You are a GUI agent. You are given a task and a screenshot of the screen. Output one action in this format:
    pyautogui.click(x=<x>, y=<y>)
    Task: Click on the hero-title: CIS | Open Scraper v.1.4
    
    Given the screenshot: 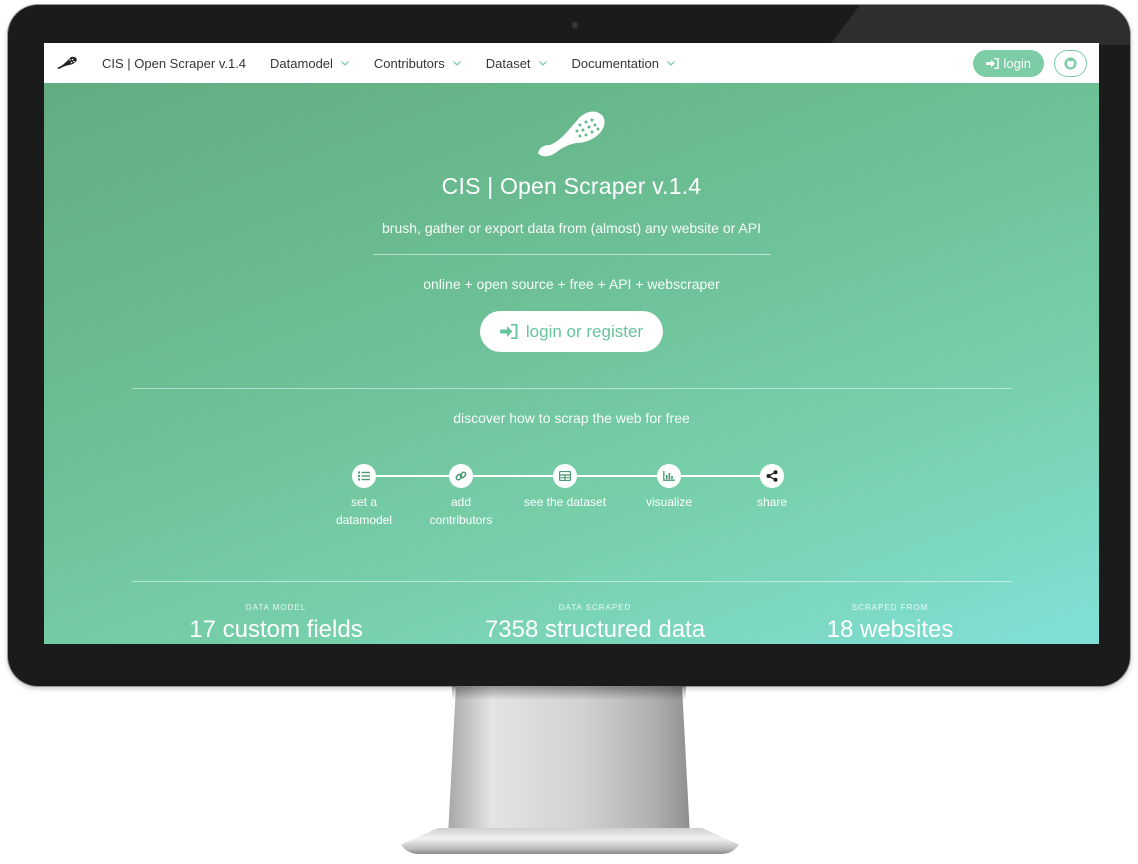 What is the action you would take?
    pyautogui.click(x=571, y=186)
    